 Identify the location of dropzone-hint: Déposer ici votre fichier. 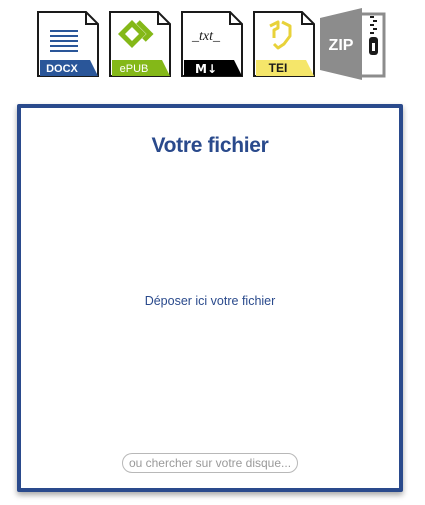
(210, 301).